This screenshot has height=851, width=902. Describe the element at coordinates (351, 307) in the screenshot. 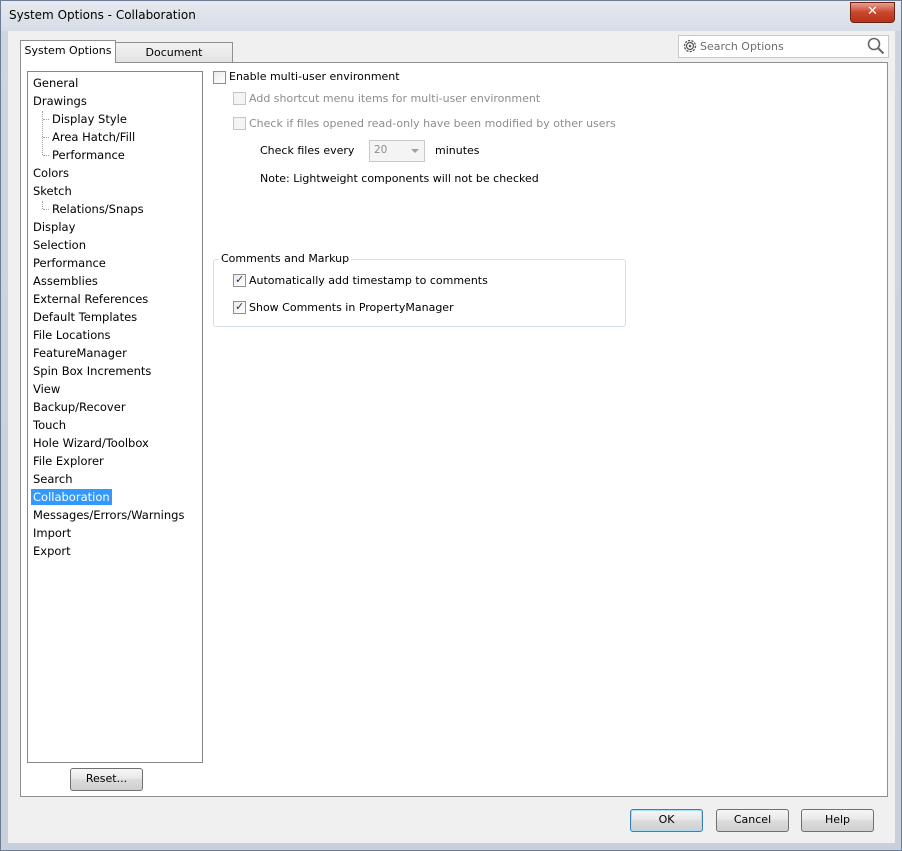

I see `show-comments-label: Show Comments in PropertyManager` at that location.